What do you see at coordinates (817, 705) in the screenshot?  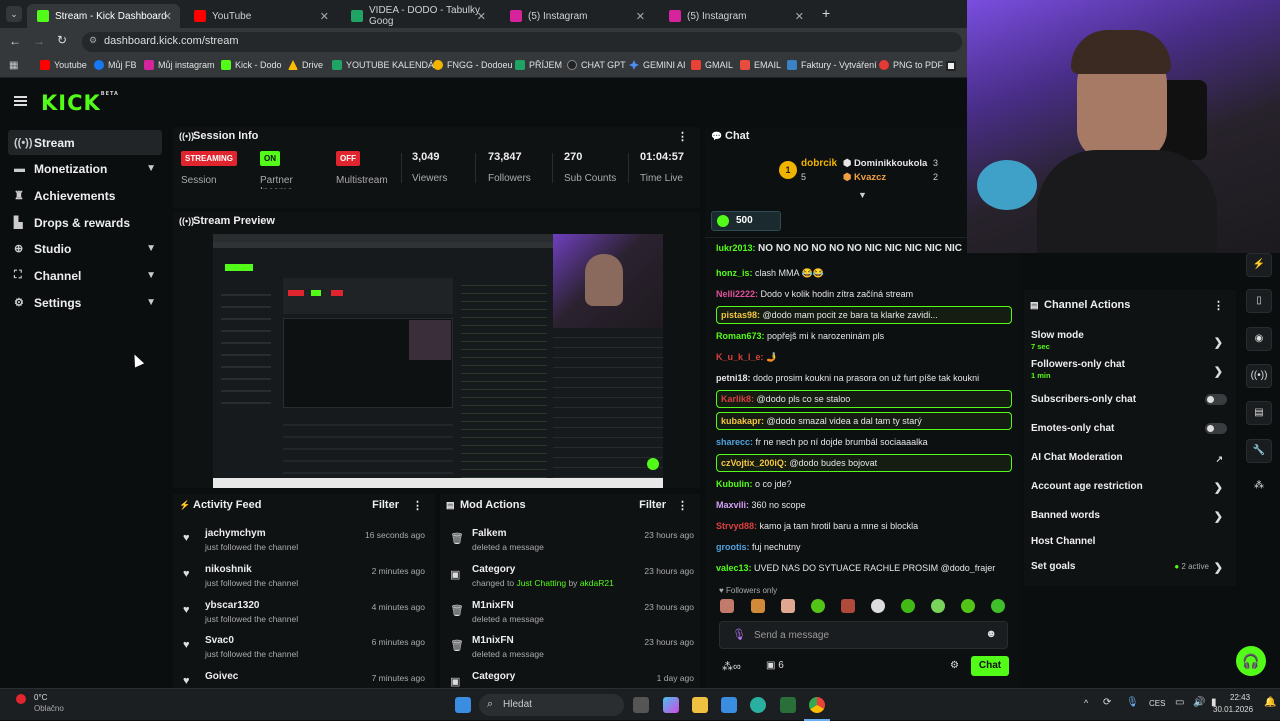 I see `chrome-icon` at bounding box center [817, 705].